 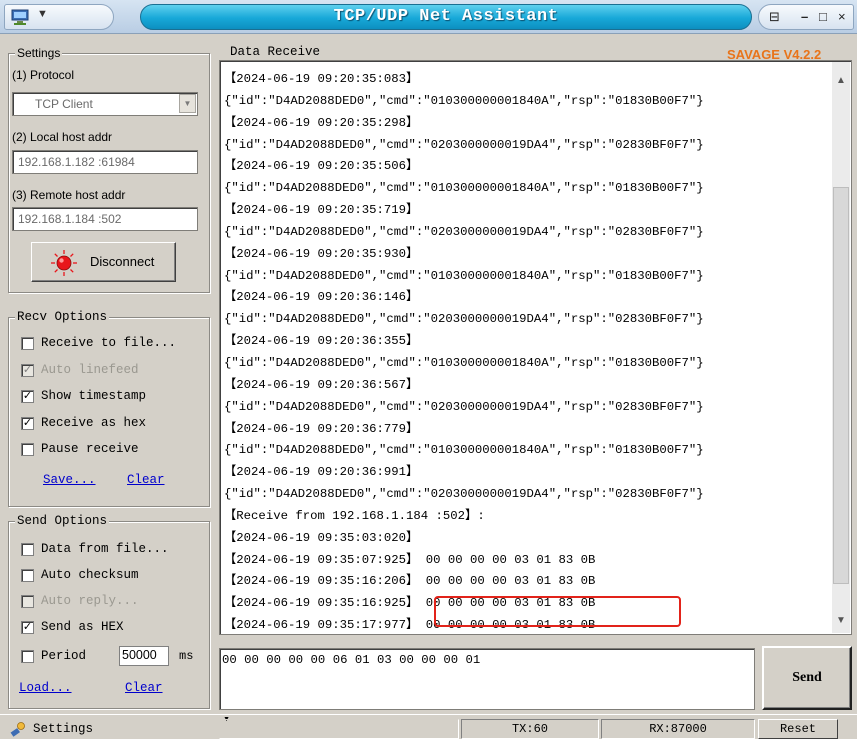 What do you see at coordinates (144, 688) in the screenshot?
I see `send-clear-link: Clear` at bounding box center [144, 688].